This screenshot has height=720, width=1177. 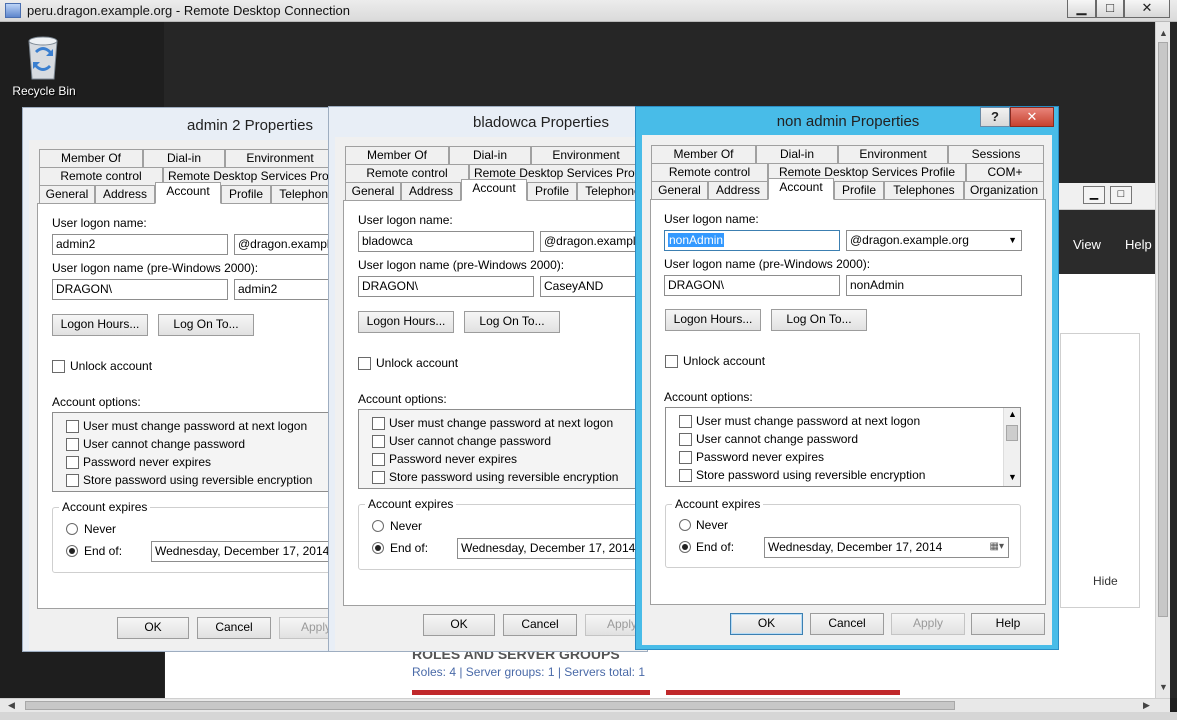 What do you see at coordinates (43, 57) in the screenshot?
I see `recycle-bin-icon` at bounding box center [43, 57].